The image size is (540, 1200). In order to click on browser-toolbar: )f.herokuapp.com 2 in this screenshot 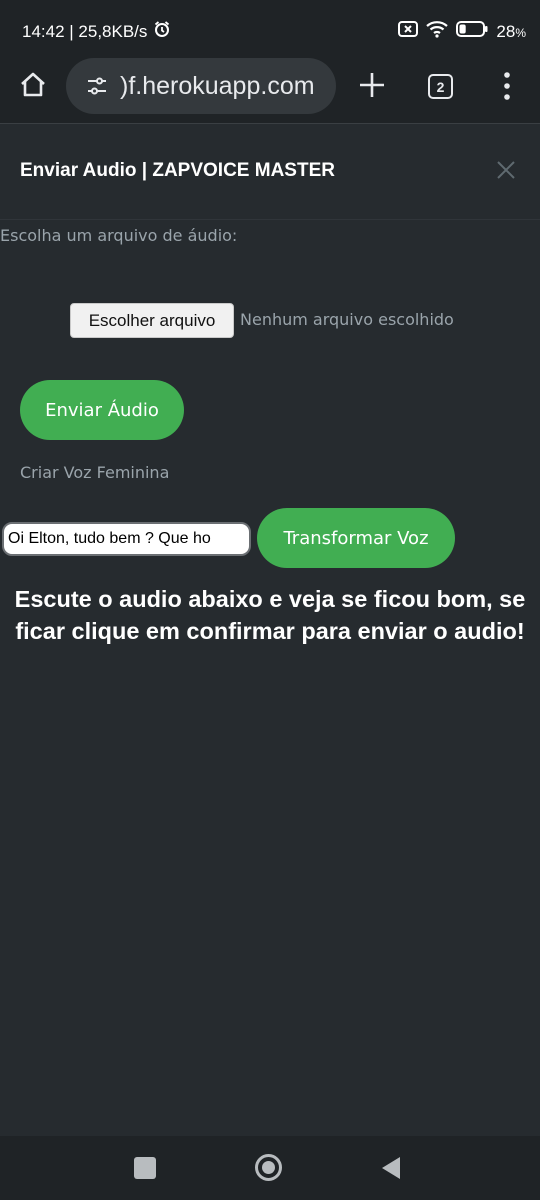, I will do `click(270, 86)`.